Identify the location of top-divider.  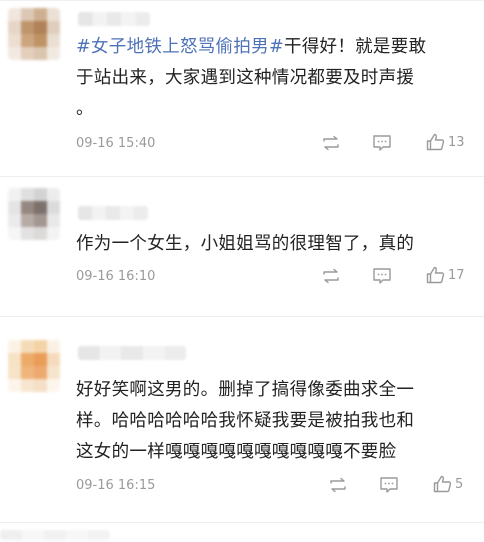
(242, 0).